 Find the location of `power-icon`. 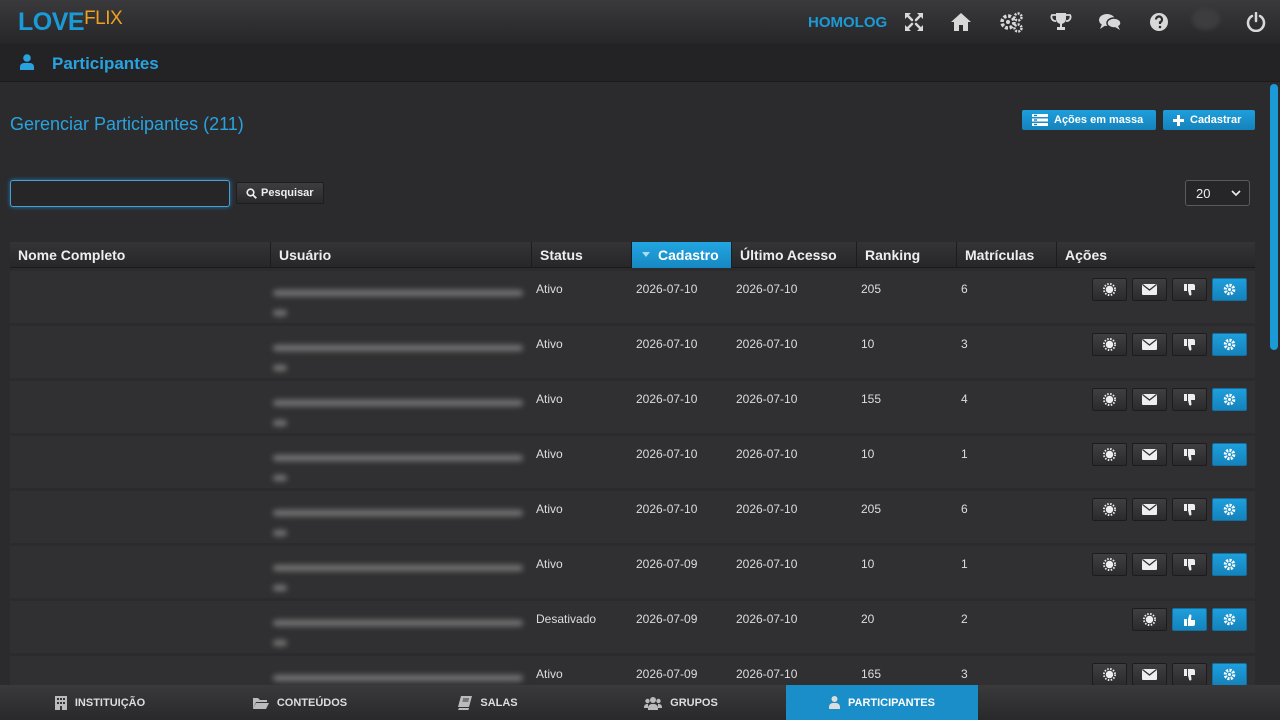

power-icon is located at coordinates (1256, 22).